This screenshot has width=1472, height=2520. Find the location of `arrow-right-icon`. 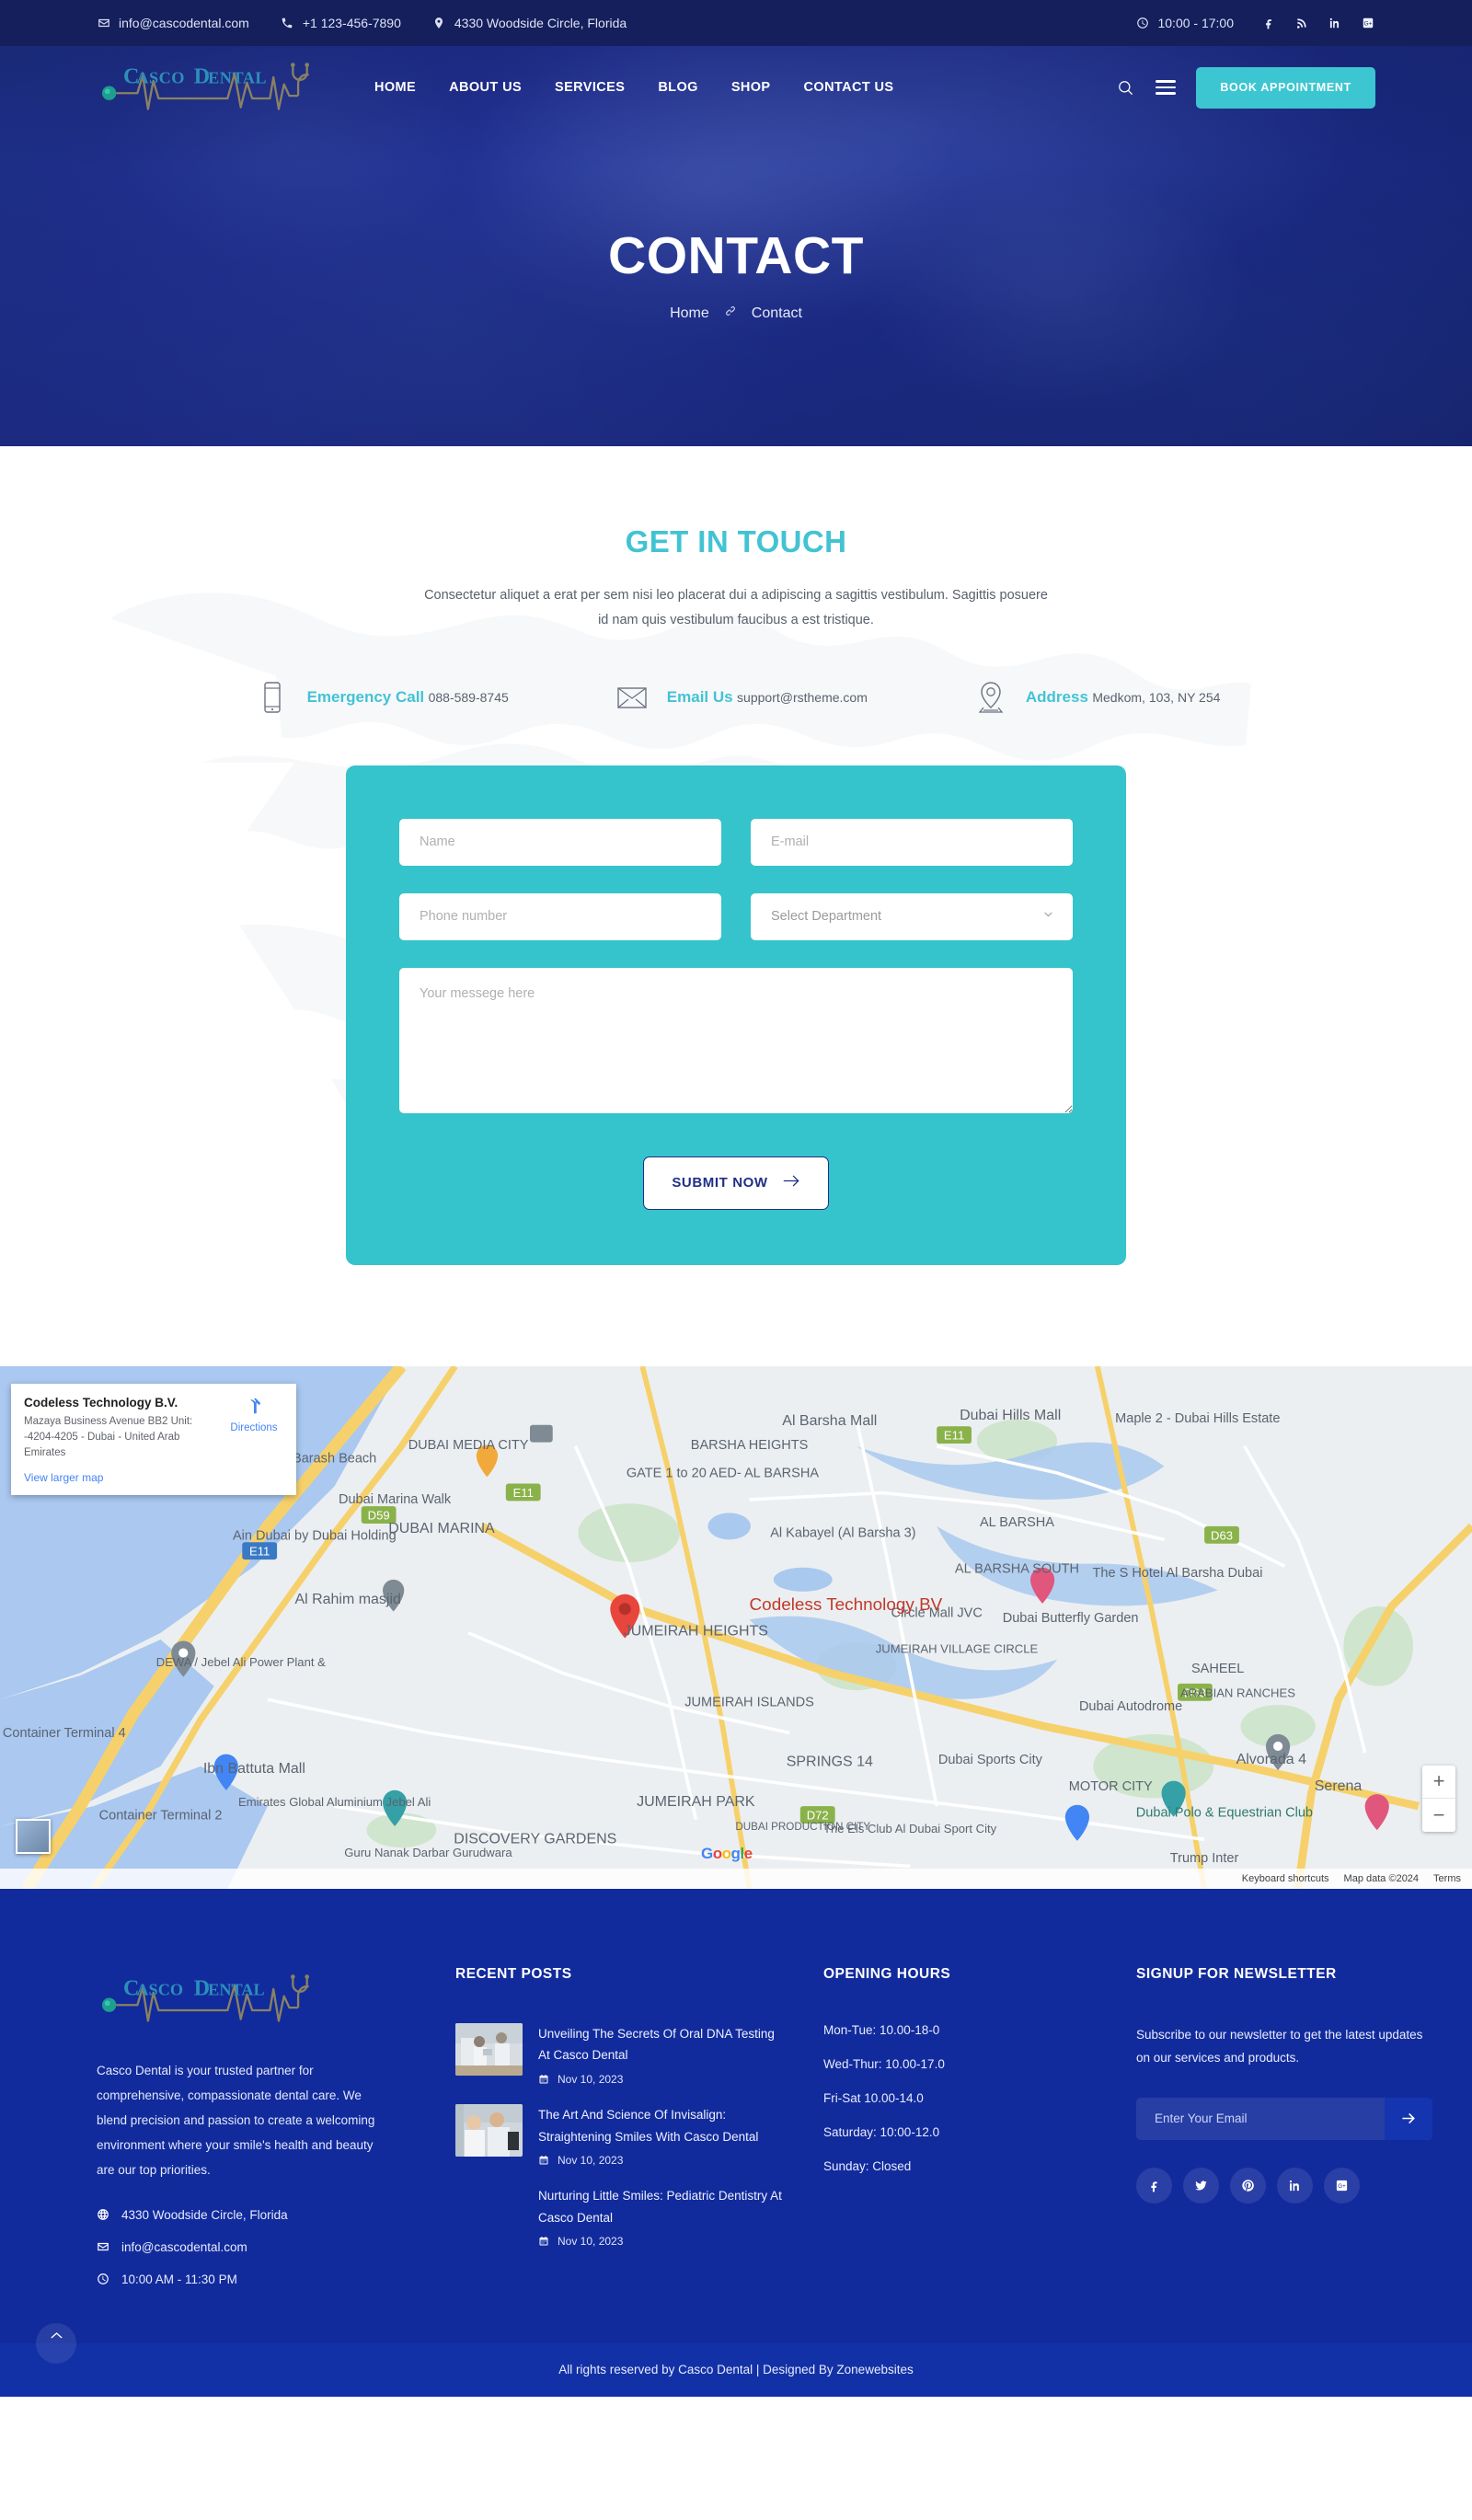

arrow-right-icon is located at coordinates (1408, 2118).